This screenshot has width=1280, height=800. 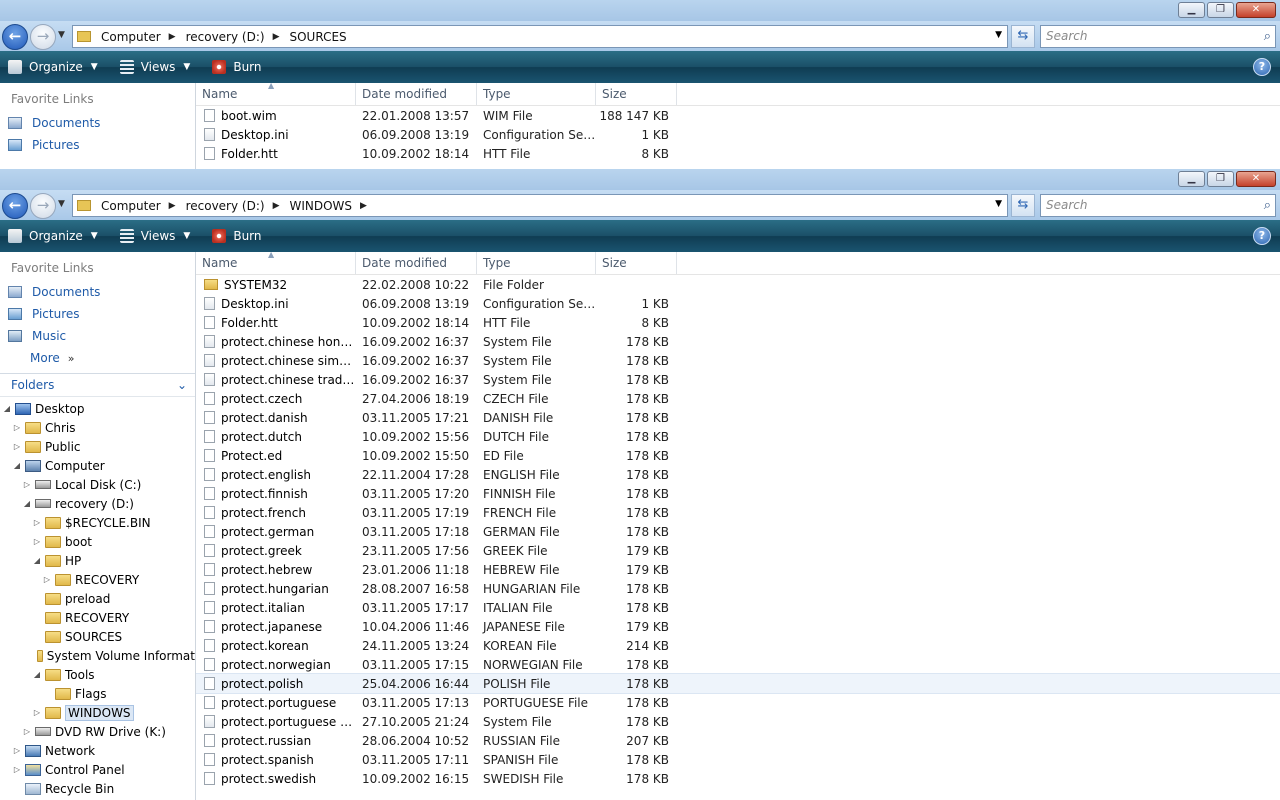 I want to click on tree-item: SOURCES, so click(x=97, y=636).